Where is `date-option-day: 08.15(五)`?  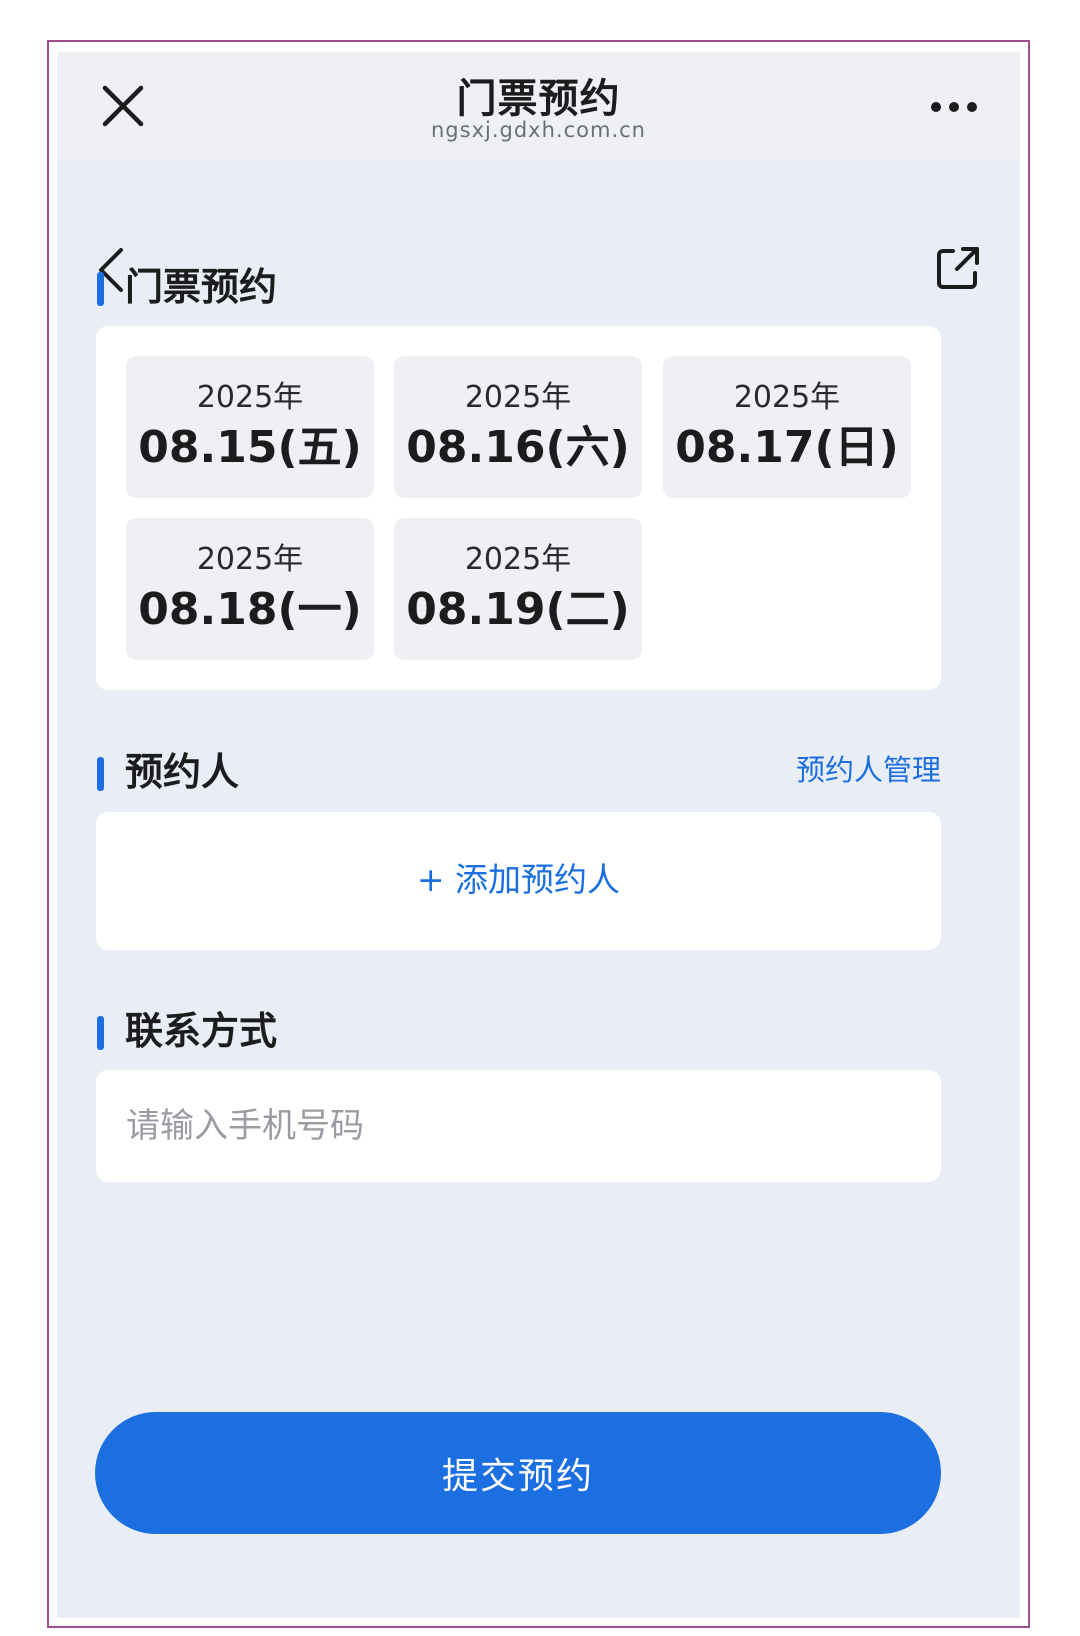 date-option-day: 08.15(五) is located at coordinates (250, 447).